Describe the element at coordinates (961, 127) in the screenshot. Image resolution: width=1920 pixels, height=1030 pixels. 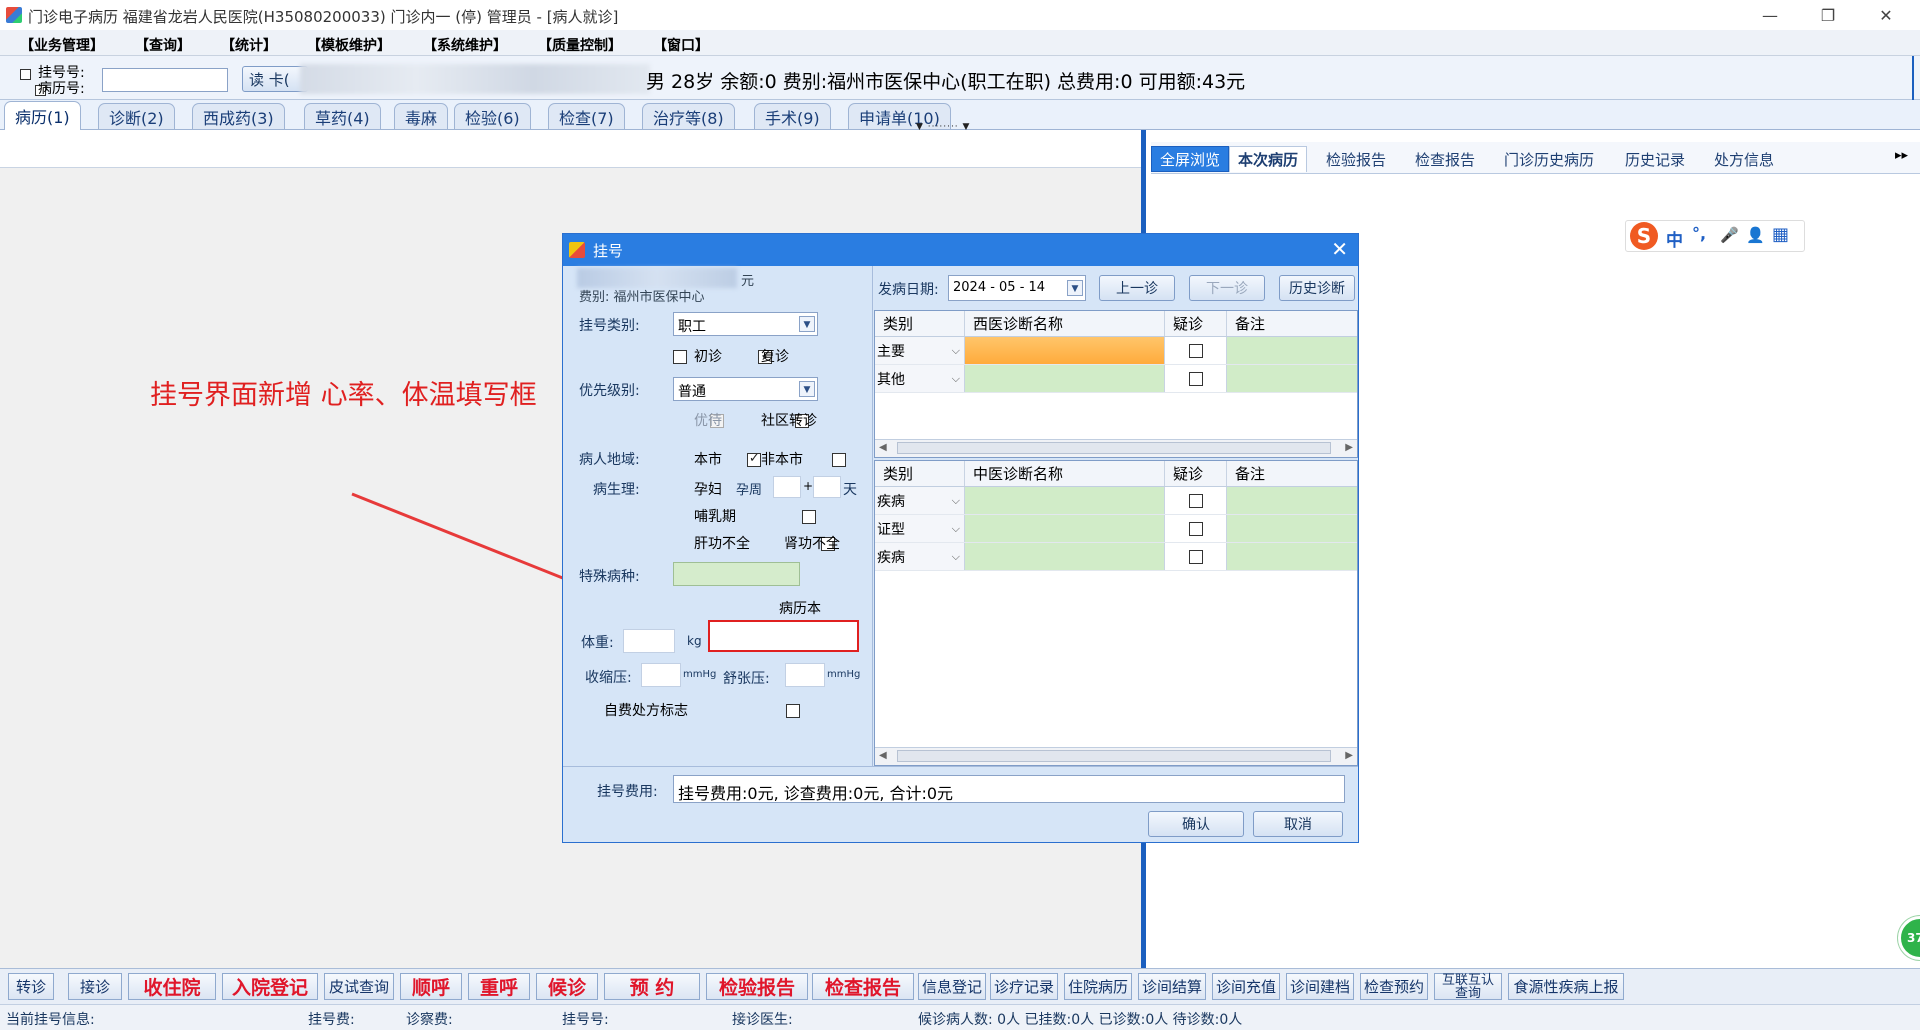
I see `splitter-grip: ▼ ········ ▼` at that location.